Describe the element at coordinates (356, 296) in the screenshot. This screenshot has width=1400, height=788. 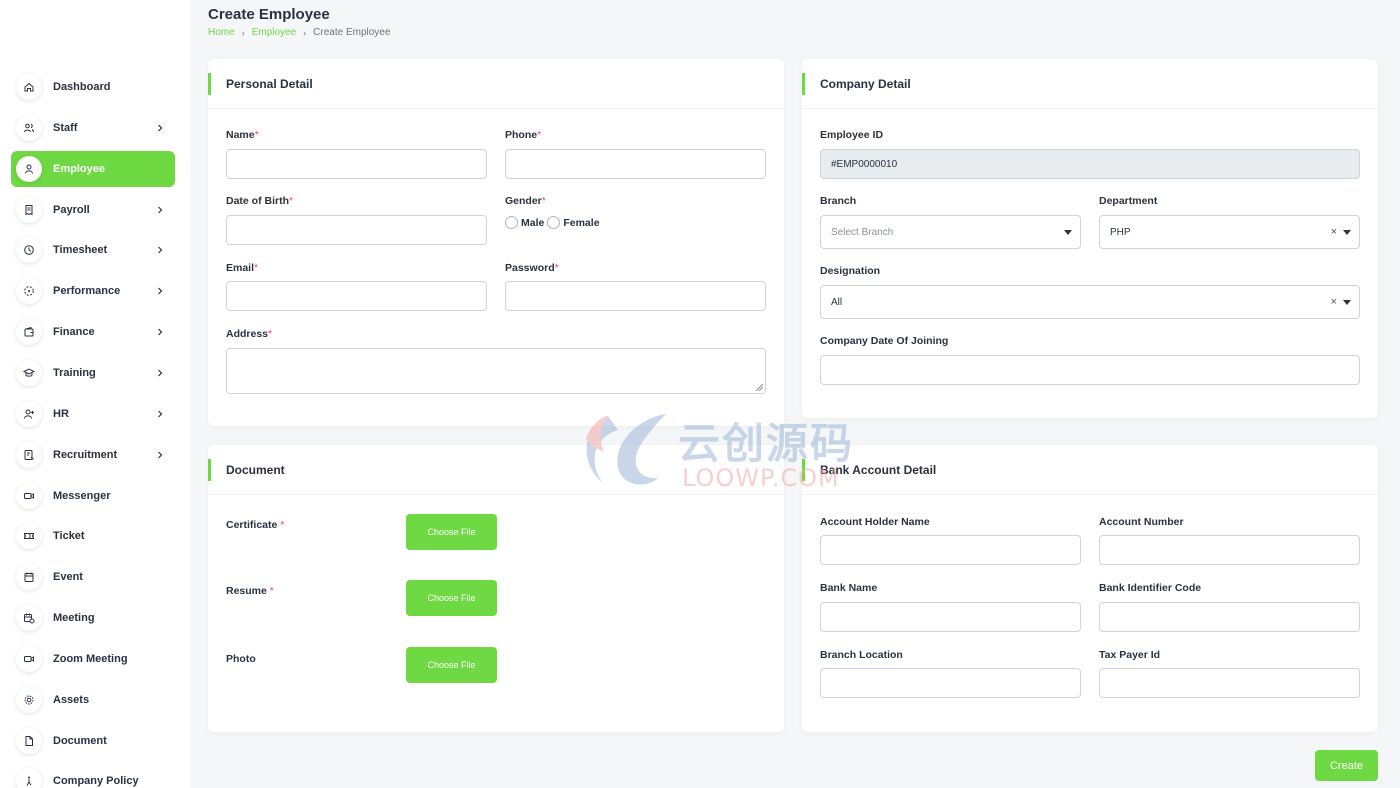
I see `email-input` at that location.